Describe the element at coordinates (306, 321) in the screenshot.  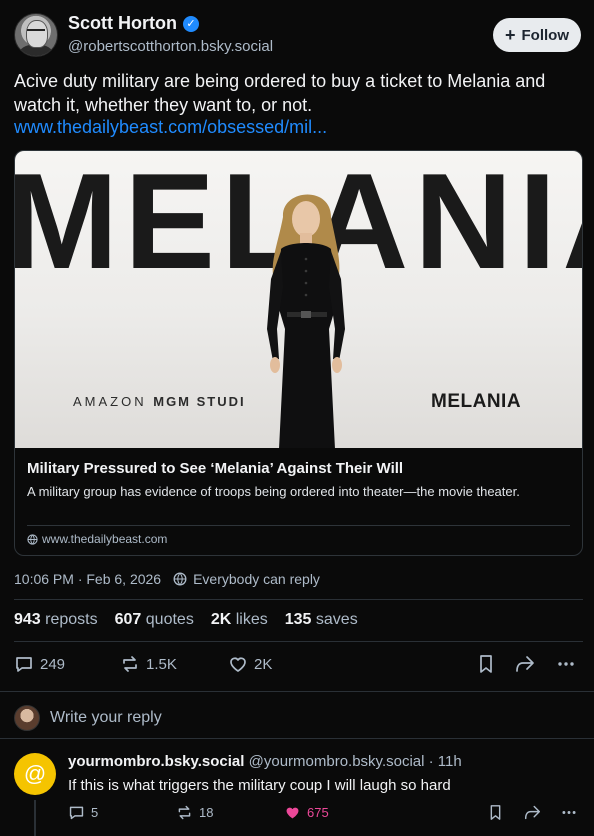
I see `woman-figure-illustration` at that location.